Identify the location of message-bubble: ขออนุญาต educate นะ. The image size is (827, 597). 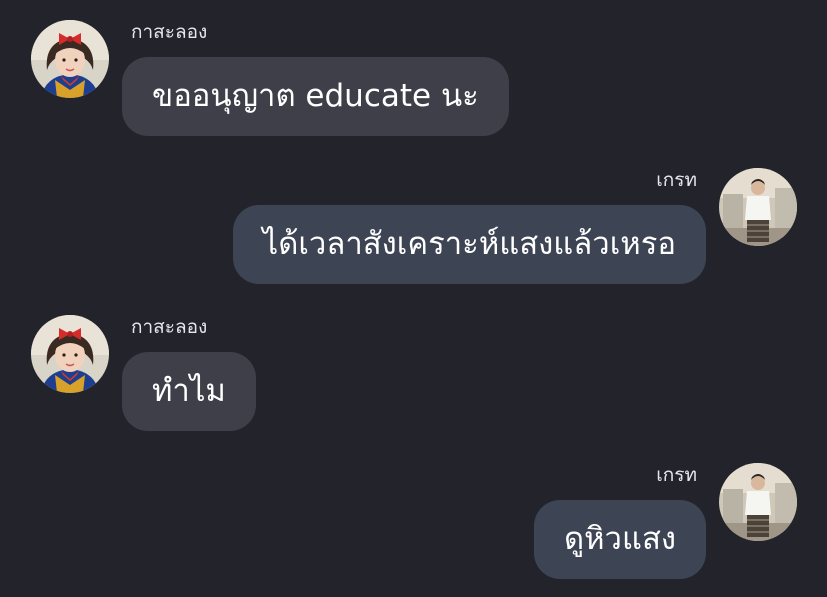
(315, 96).